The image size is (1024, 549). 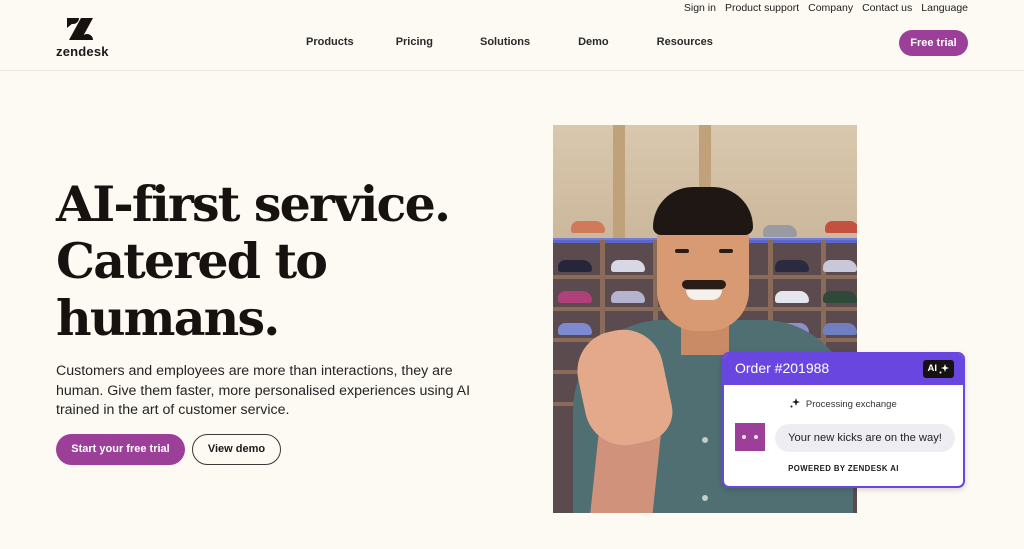 I want to click on logo-wordmark: zendesk, so click(x=82, y=51).